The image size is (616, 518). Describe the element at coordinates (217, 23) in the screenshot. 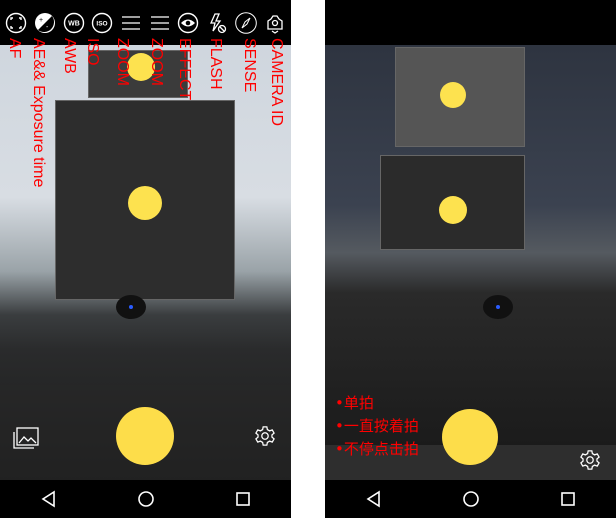

I see `flash-off-icon` at that location.